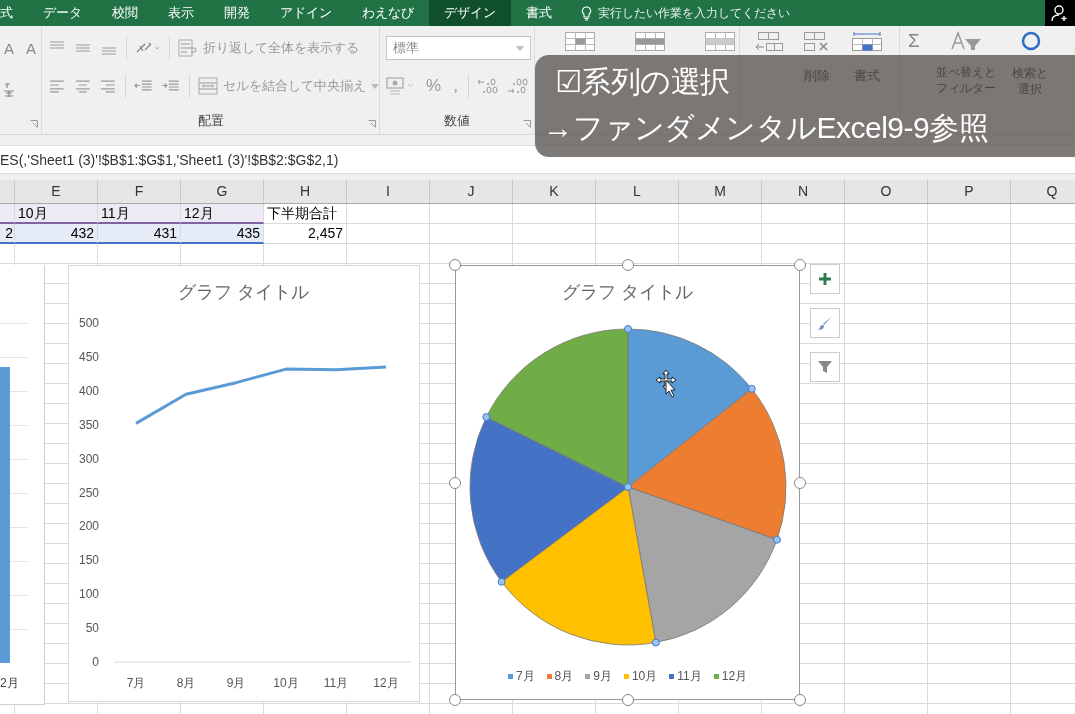 The width and height of the screenshot is (1075, 714). I want to click on brush-icon, so click(825, 323).